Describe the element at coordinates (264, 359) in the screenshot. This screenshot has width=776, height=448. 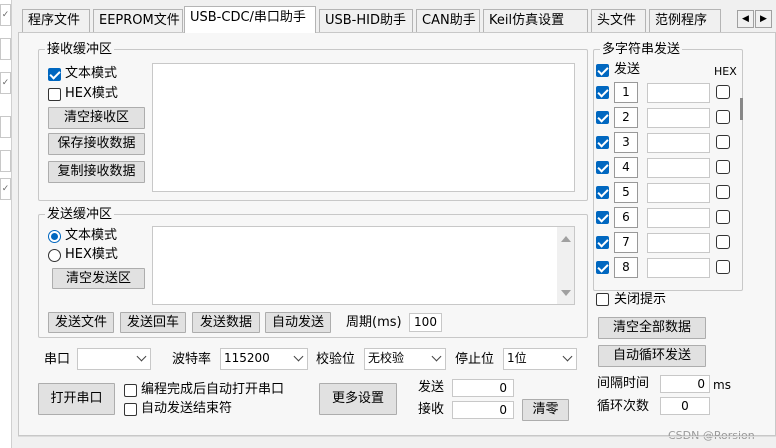
I see `baud-select: 115200` at that location.